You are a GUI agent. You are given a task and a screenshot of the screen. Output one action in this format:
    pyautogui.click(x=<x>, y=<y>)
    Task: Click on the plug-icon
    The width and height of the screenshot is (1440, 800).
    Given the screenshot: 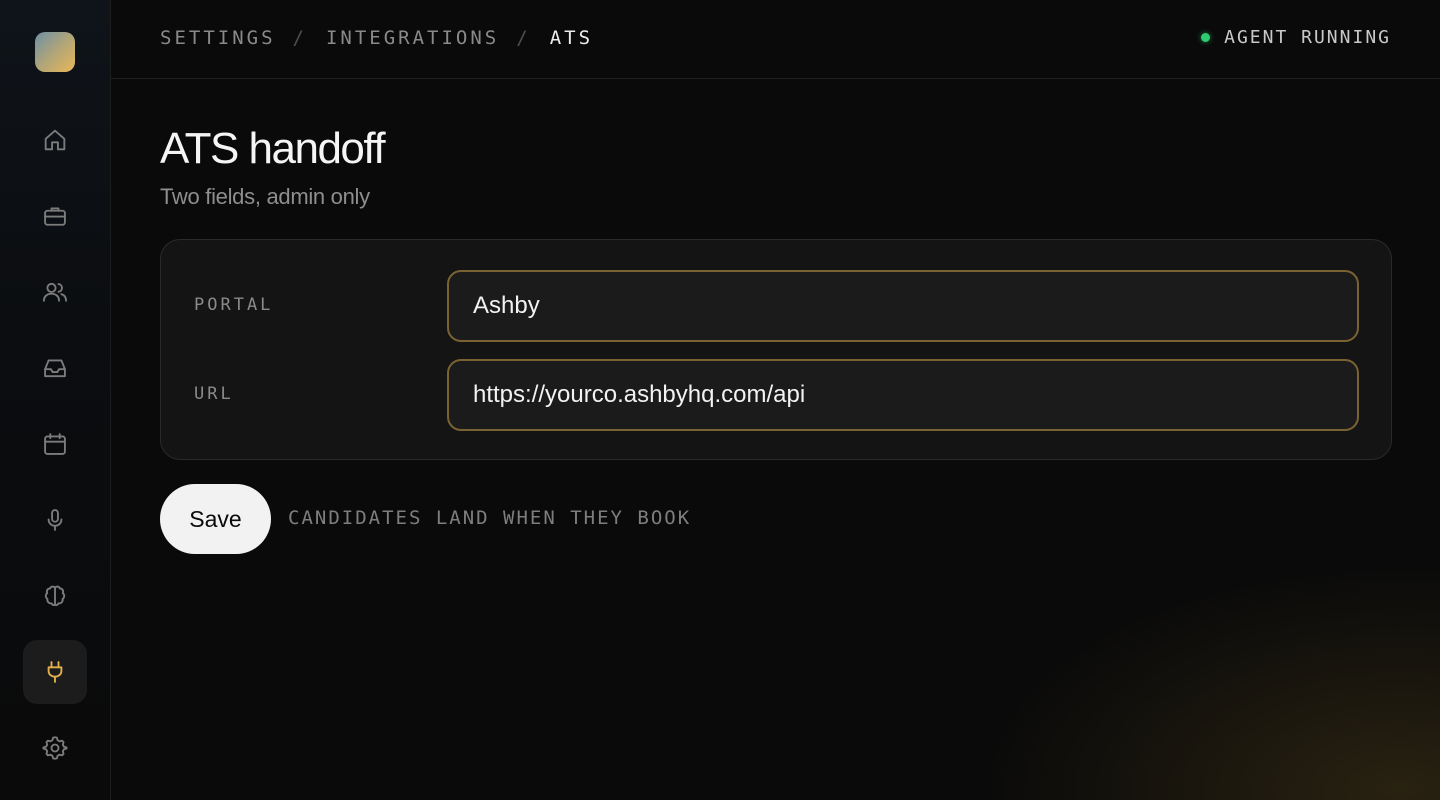 What is the action you would take?
    pyautogui.click(x=55, y=672)
    